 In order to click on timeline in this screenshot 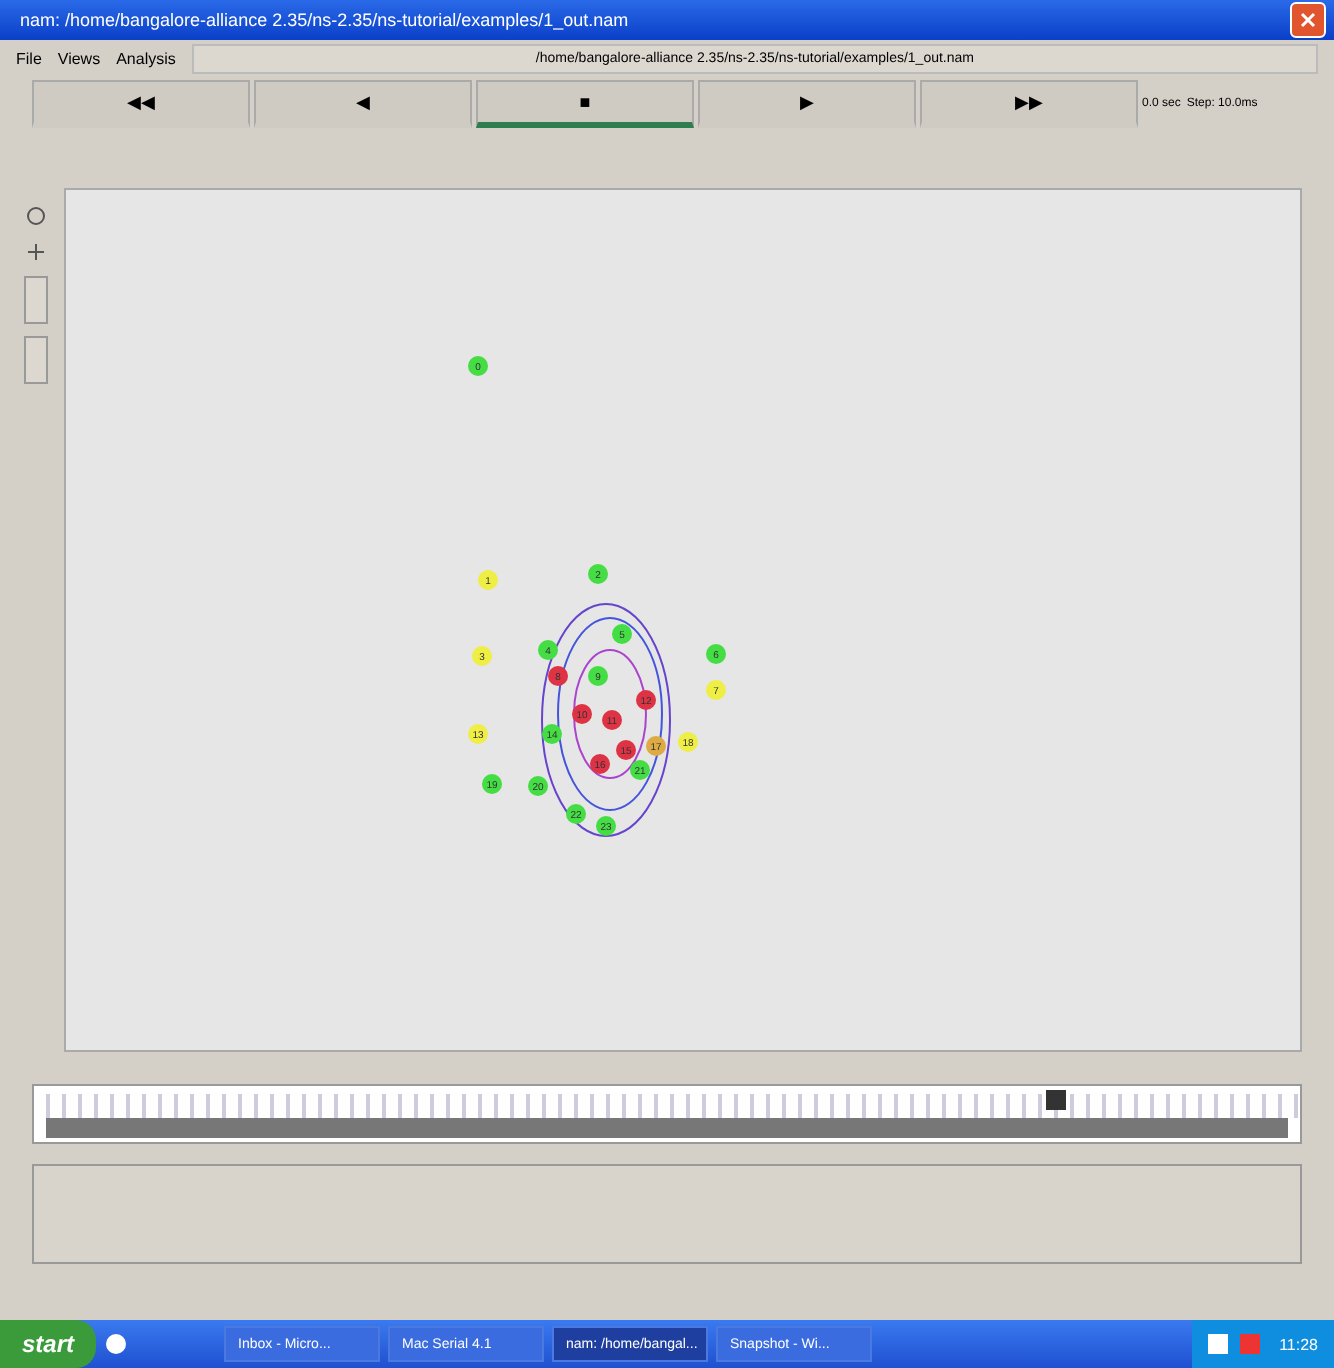, I will do `click(667, 1114)`.